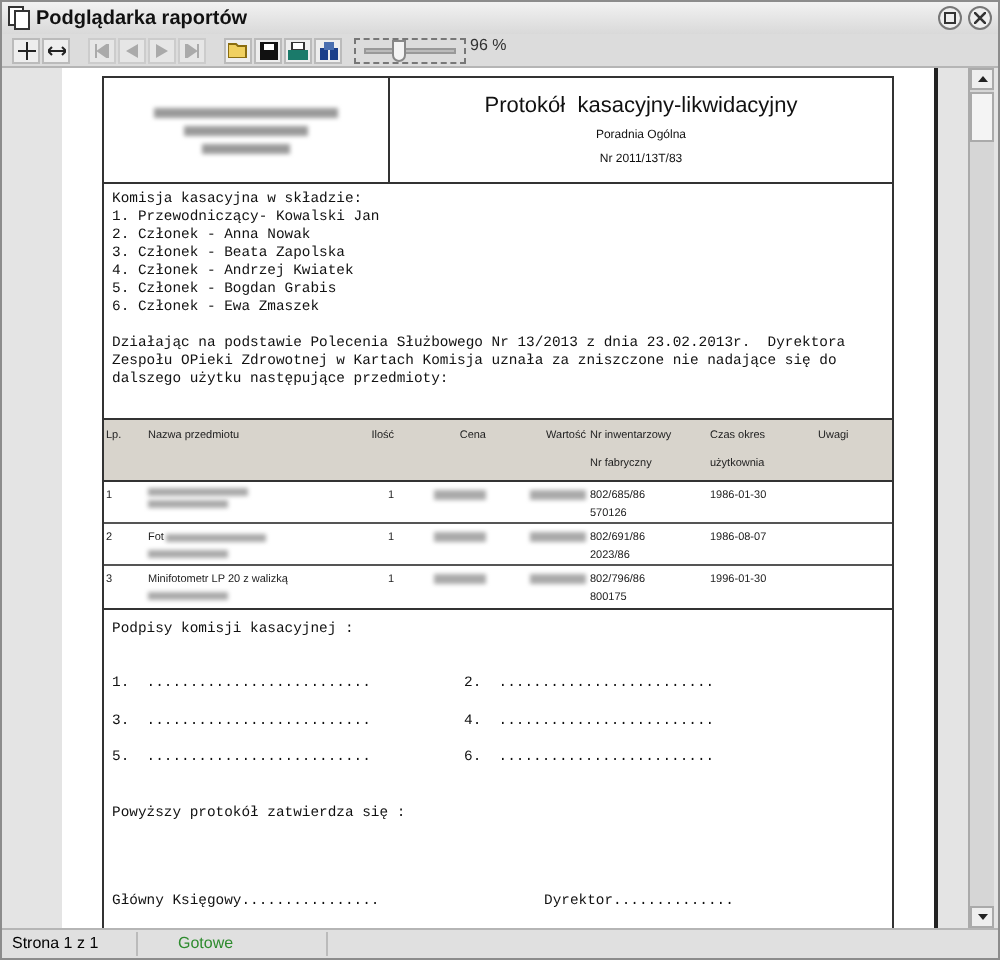  I want to click on scrollbar-thumb, so click(982, 117).